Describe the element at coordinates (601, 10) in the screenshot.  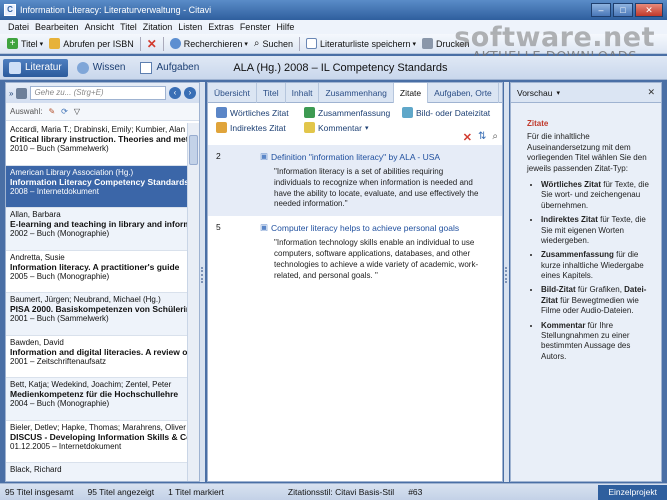
I see `minimize-button: –` at that location.